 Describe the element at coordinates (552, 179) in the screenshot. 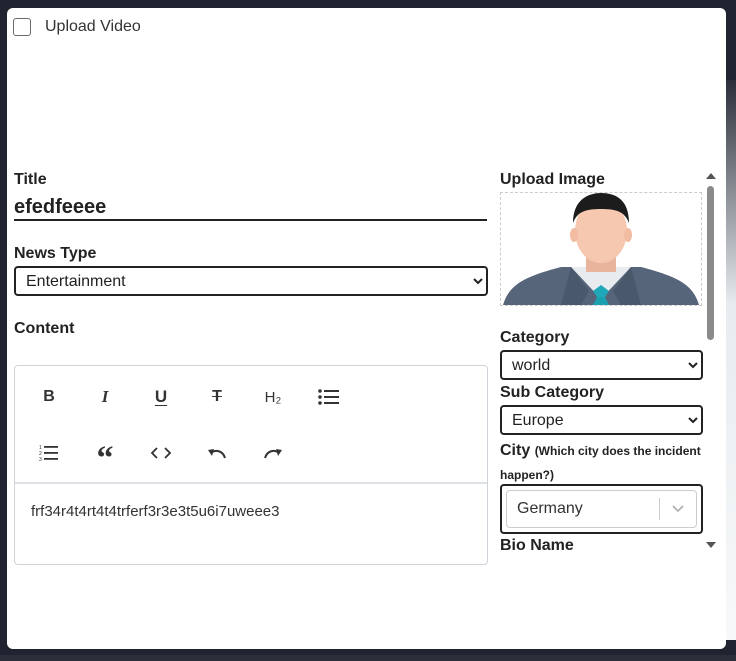

I see `upload-image-label: Upload Image` at that location.